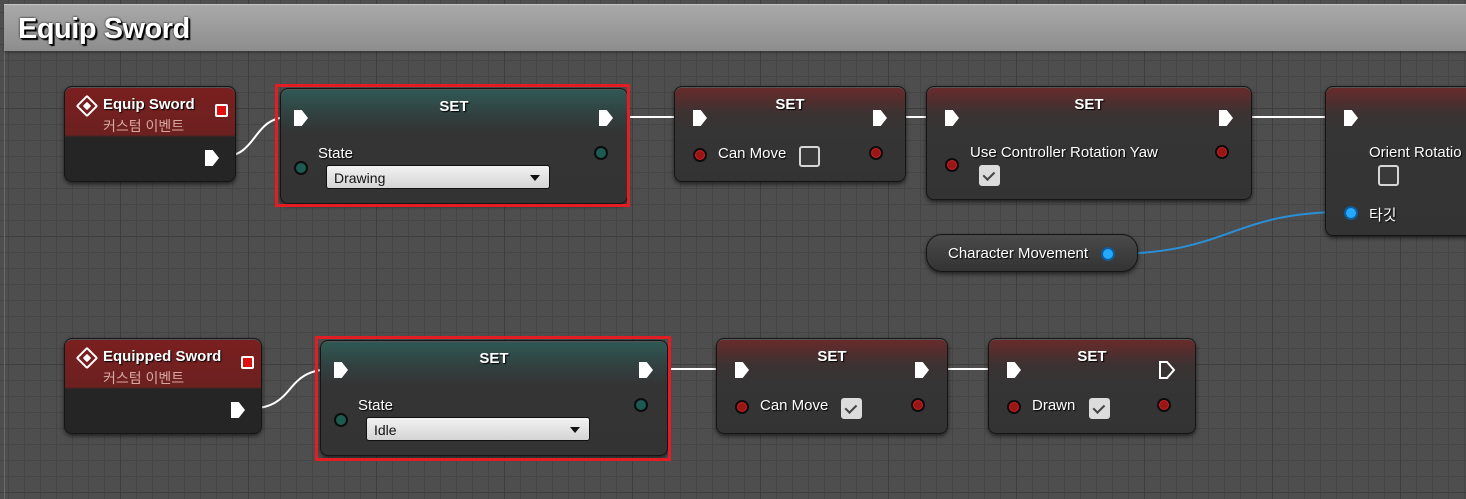 The height and width of the screenshot is (499, 1466). I want to click on pin-label: Drawn, so click(1054, 405).